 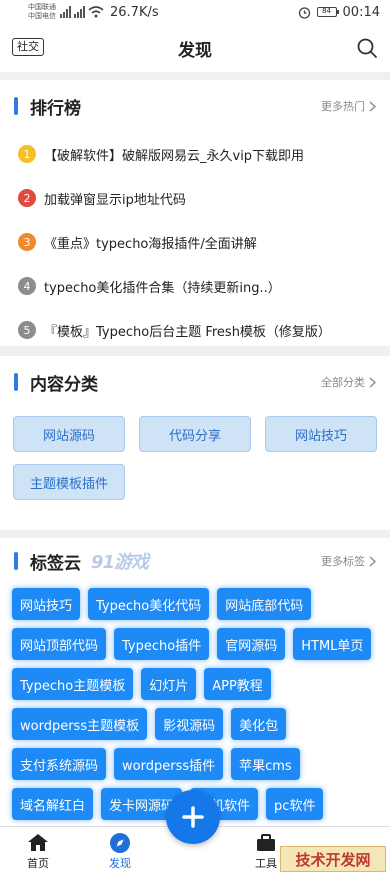 What do you see at coordinates (343, 106) in the screenshot?
I see `more-hot-label: 更多热门` at bounding box center [343, 106].